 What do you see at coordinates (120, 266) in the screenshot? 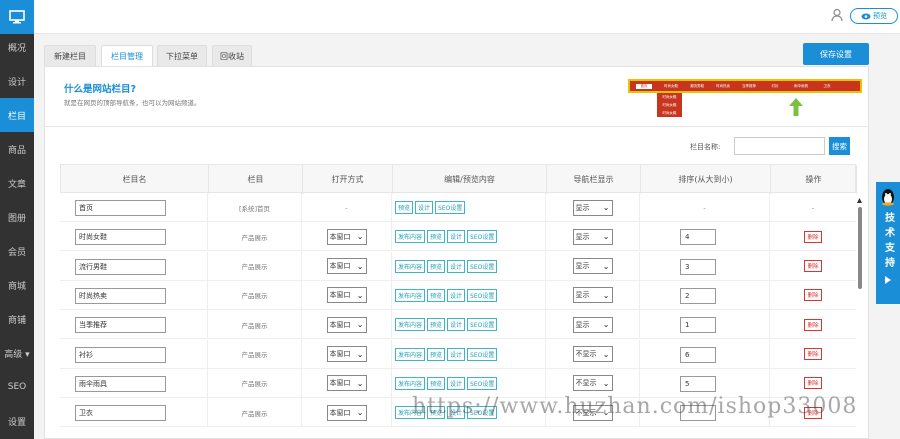
I see `column-name-input: 流行男鞋` at bounding box center [120, 266].